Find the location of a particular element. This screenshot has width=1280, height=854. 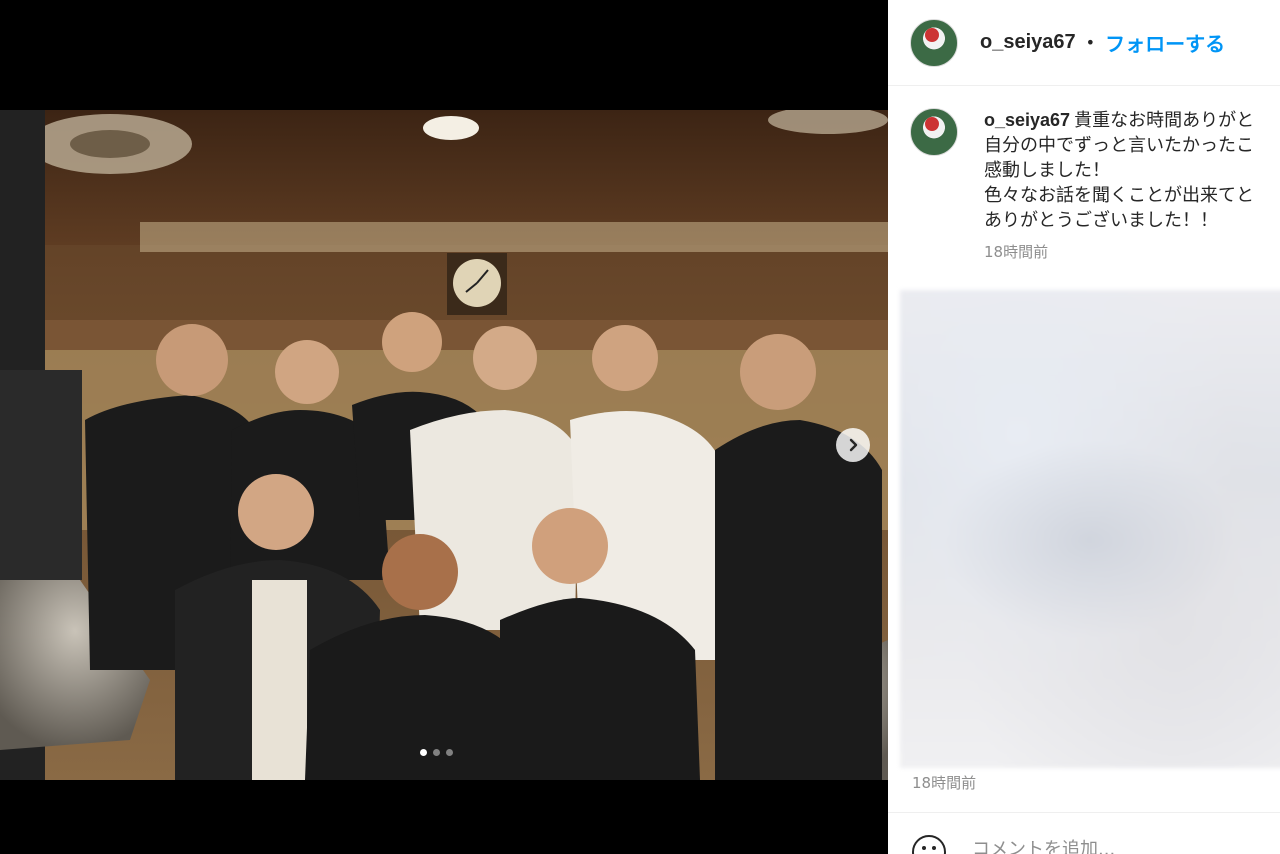

follow-button: フォローする is located at coordinates (1165, 42).